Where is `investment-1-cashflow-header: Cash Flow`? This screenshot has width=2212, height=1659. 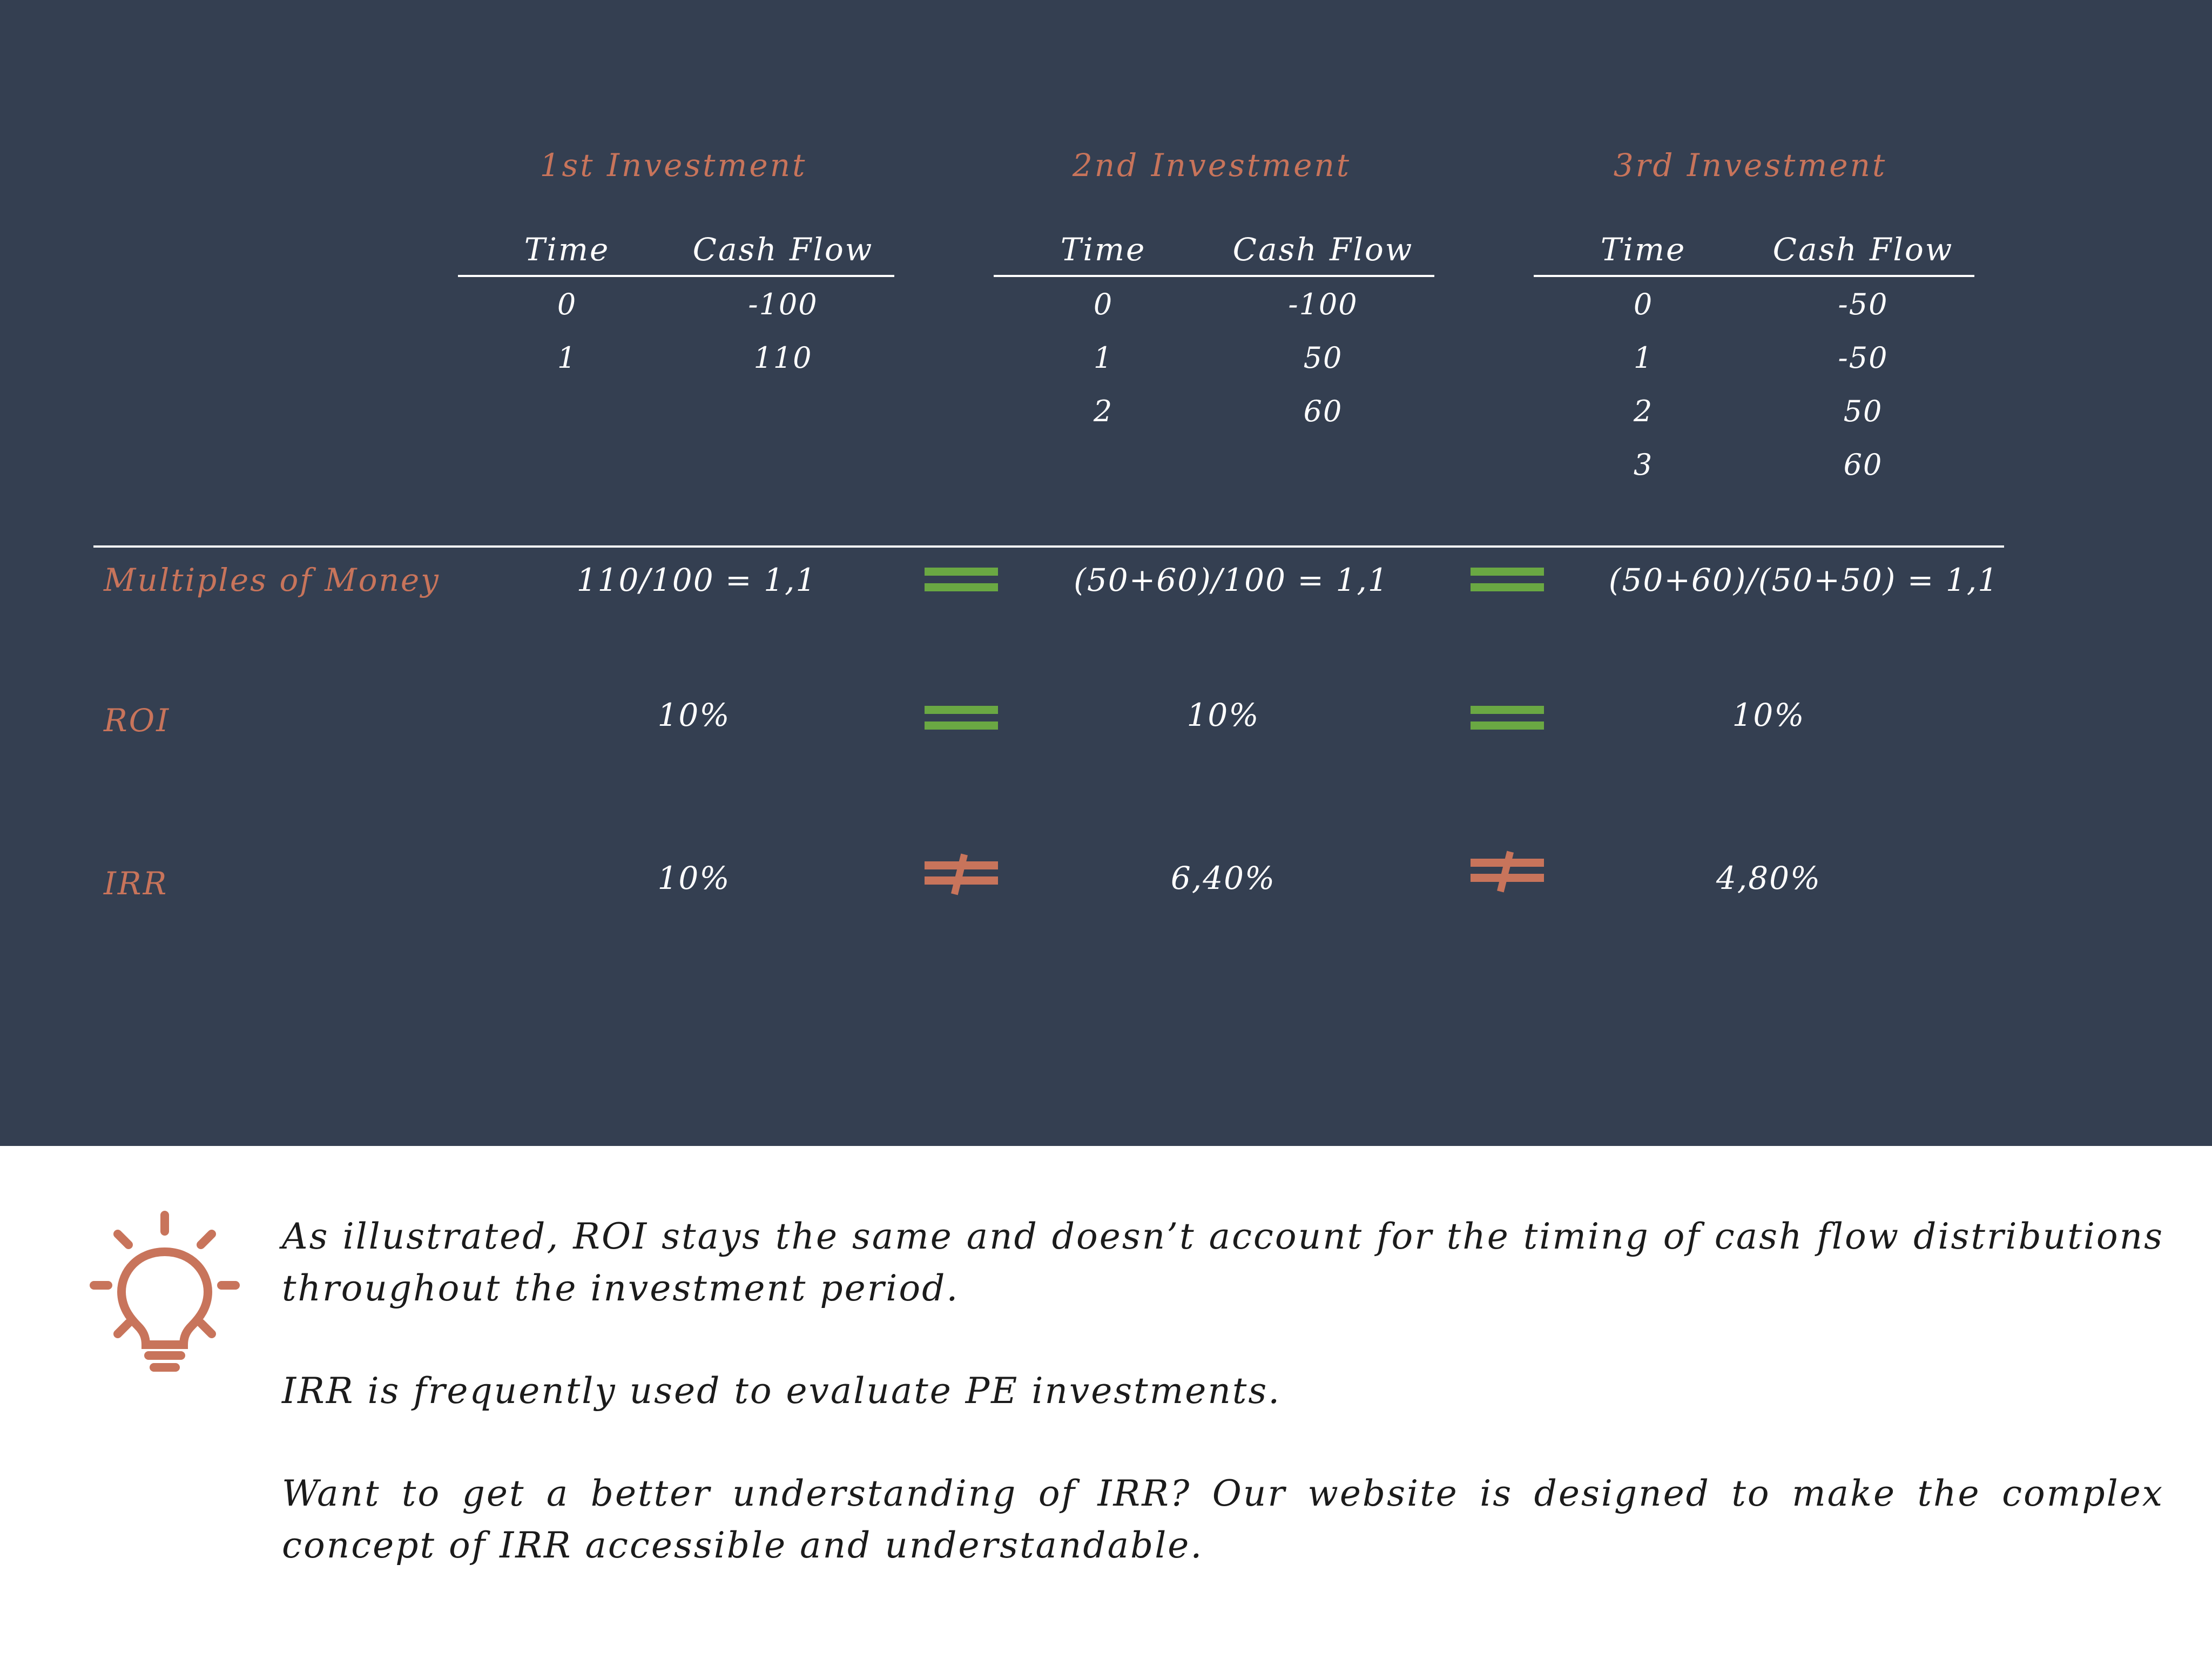
investment-1-cashflow-header: Cash Flow is located at coordinates (783, 249).